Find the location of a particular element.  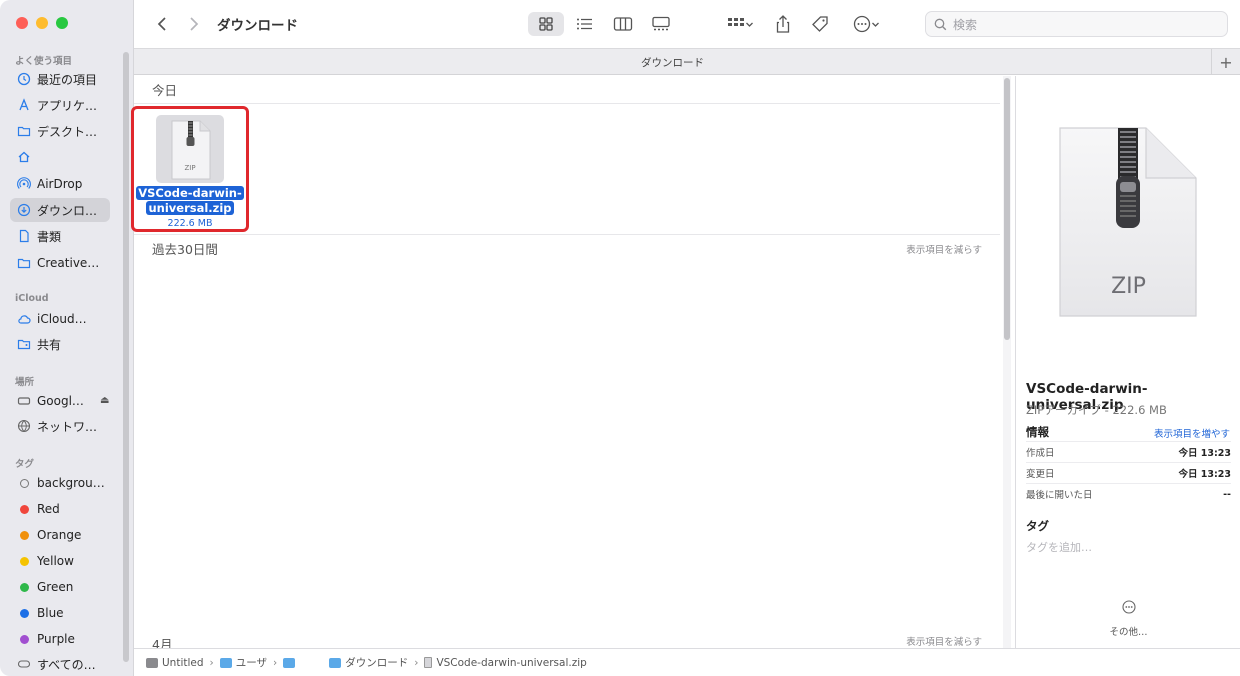

path-crumb-users: ユーザ is located at coordinates (243, 662).